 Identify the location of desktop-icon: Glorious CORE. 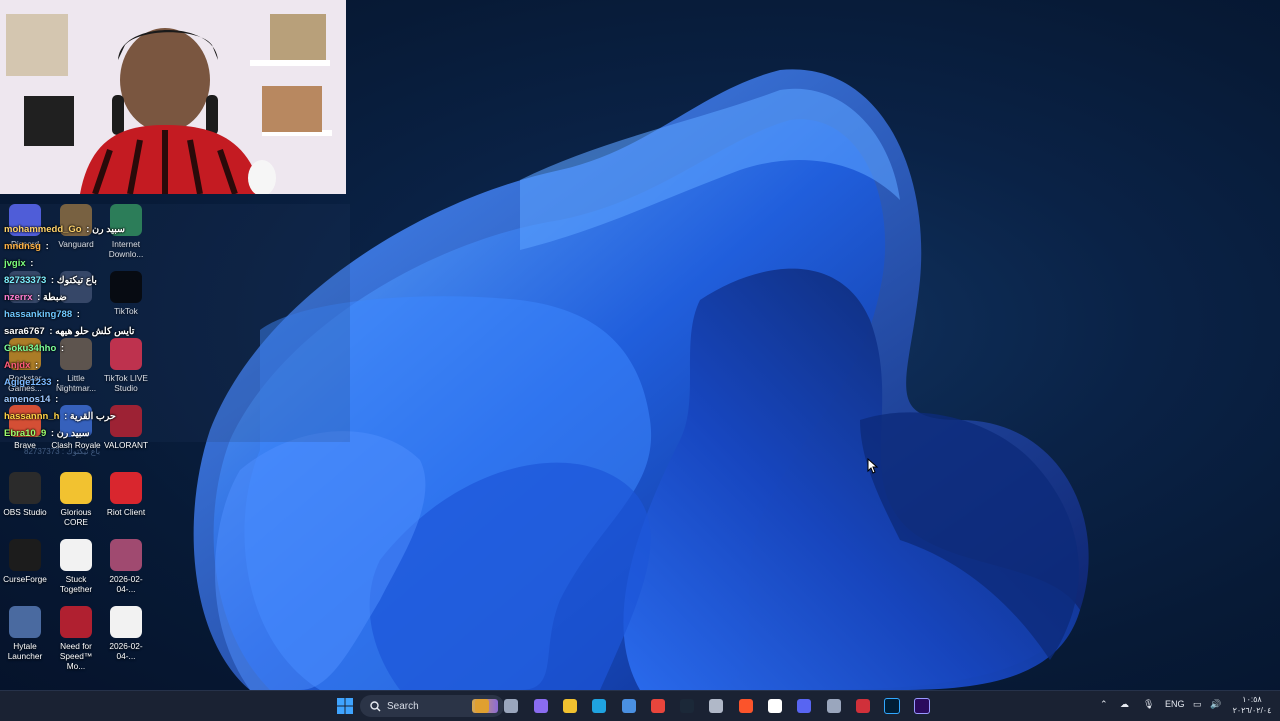
(76, 499).